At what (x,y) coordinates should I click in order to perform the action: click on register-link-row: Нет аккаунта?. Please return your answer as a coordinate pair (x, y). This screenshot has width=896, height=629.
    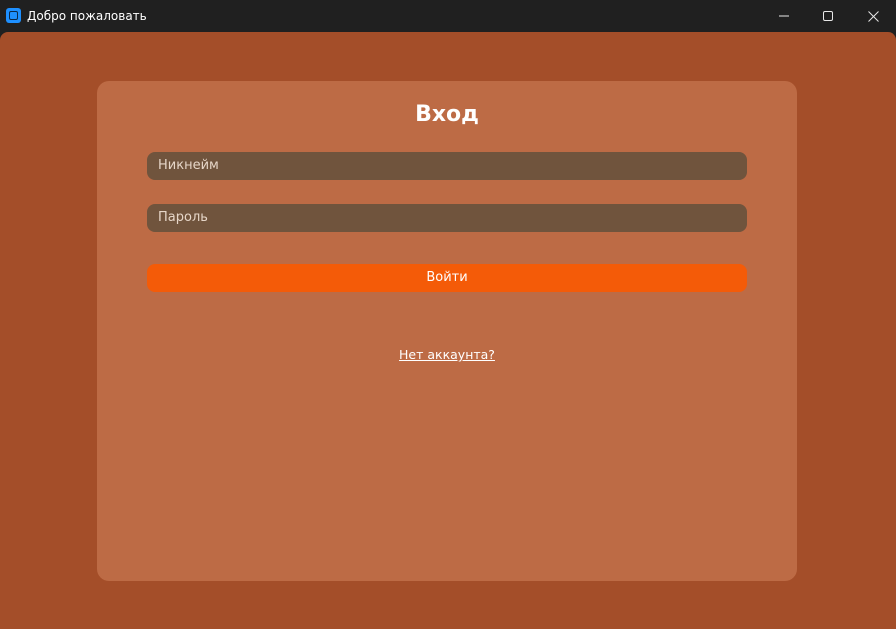
    Looking at the image, I should click on (447, 355).